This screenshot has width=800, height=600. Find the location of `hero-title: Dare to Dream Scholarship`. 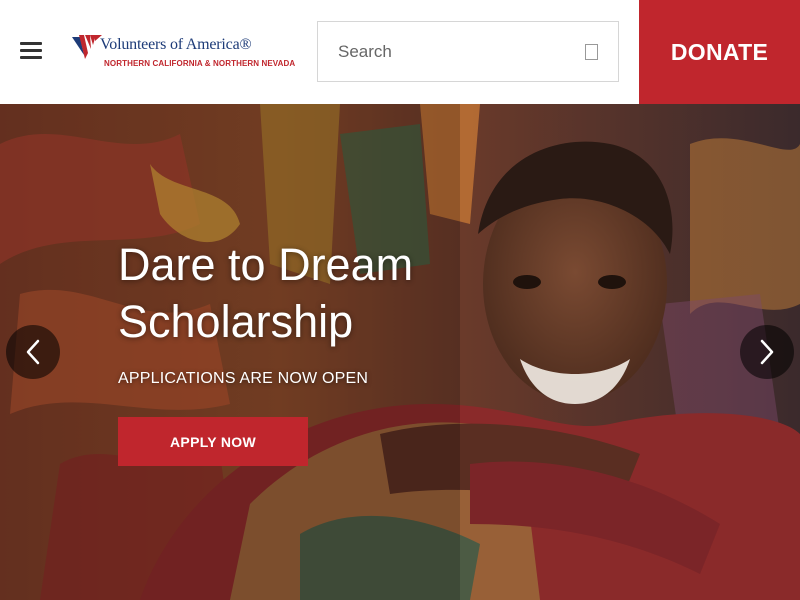

hero-title: Dare to Dream Scholarship is located at coordinates (266, 293).